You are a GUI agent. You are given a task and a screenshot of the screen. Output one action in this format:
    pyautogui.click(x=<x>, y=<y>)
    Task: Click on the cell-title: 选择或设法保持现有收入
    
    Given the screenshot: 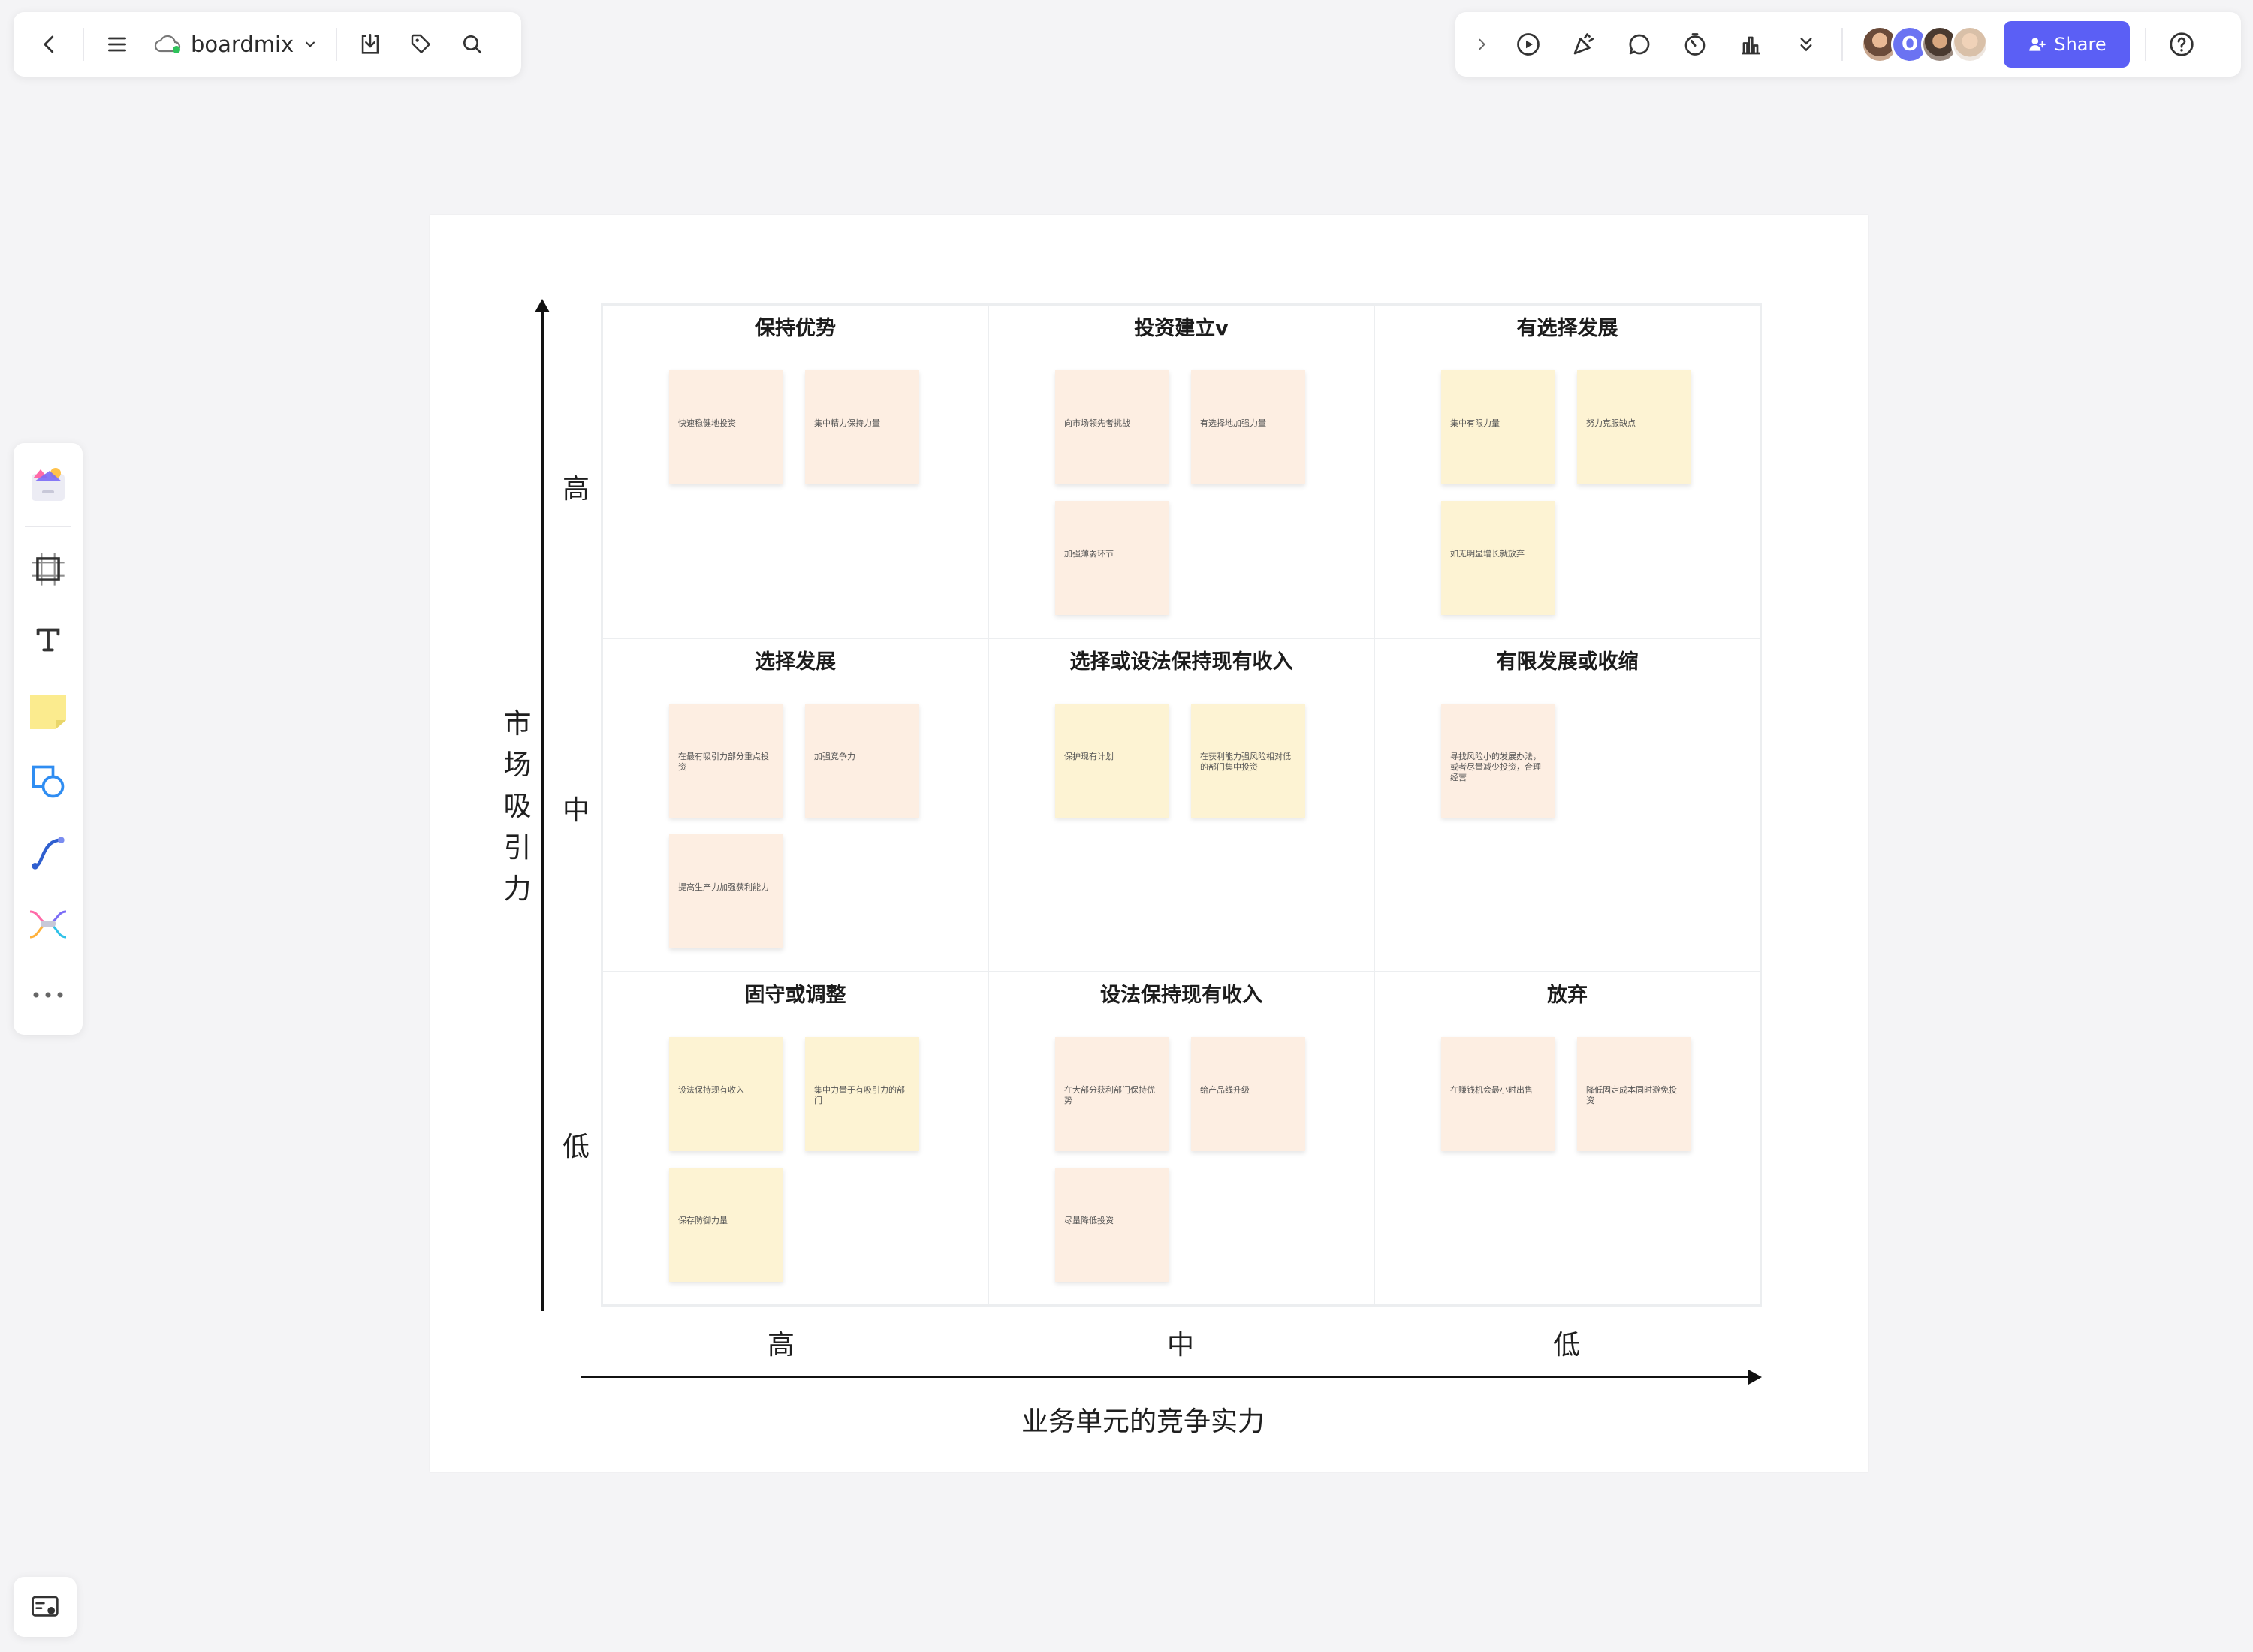 What is the action you would take?
    pyautogui.click(x=1181, y=662)
    